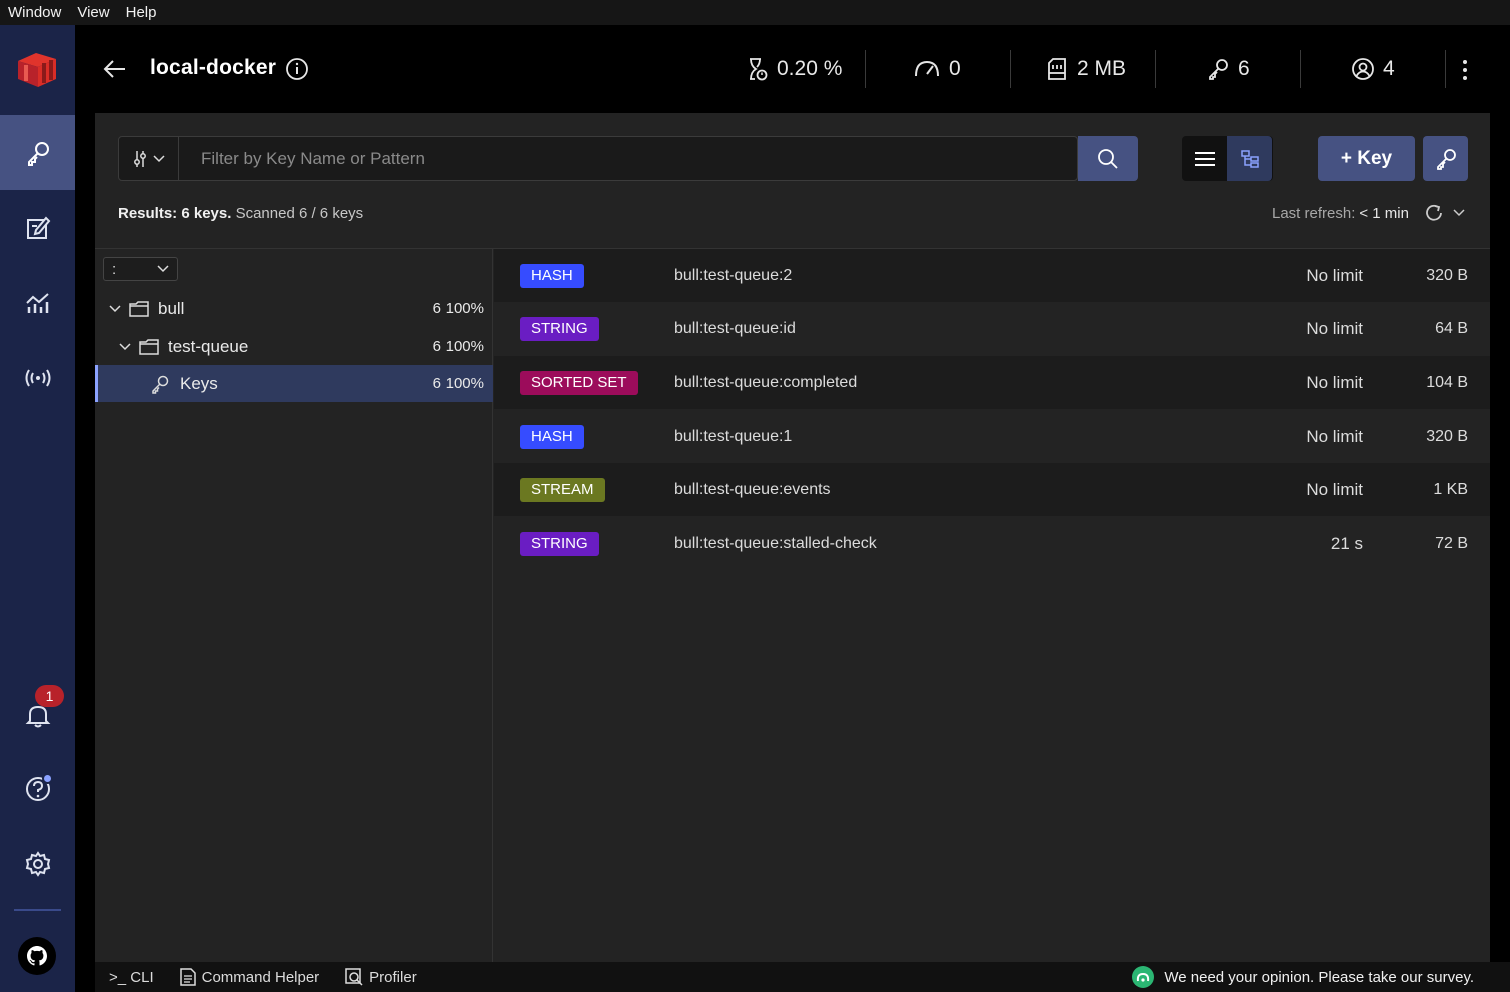 The height and width of the screenshot is (992, 1510). Describe the element at coordinates (1057, 69) in the screenshot. I see `memory-icon` at that location.